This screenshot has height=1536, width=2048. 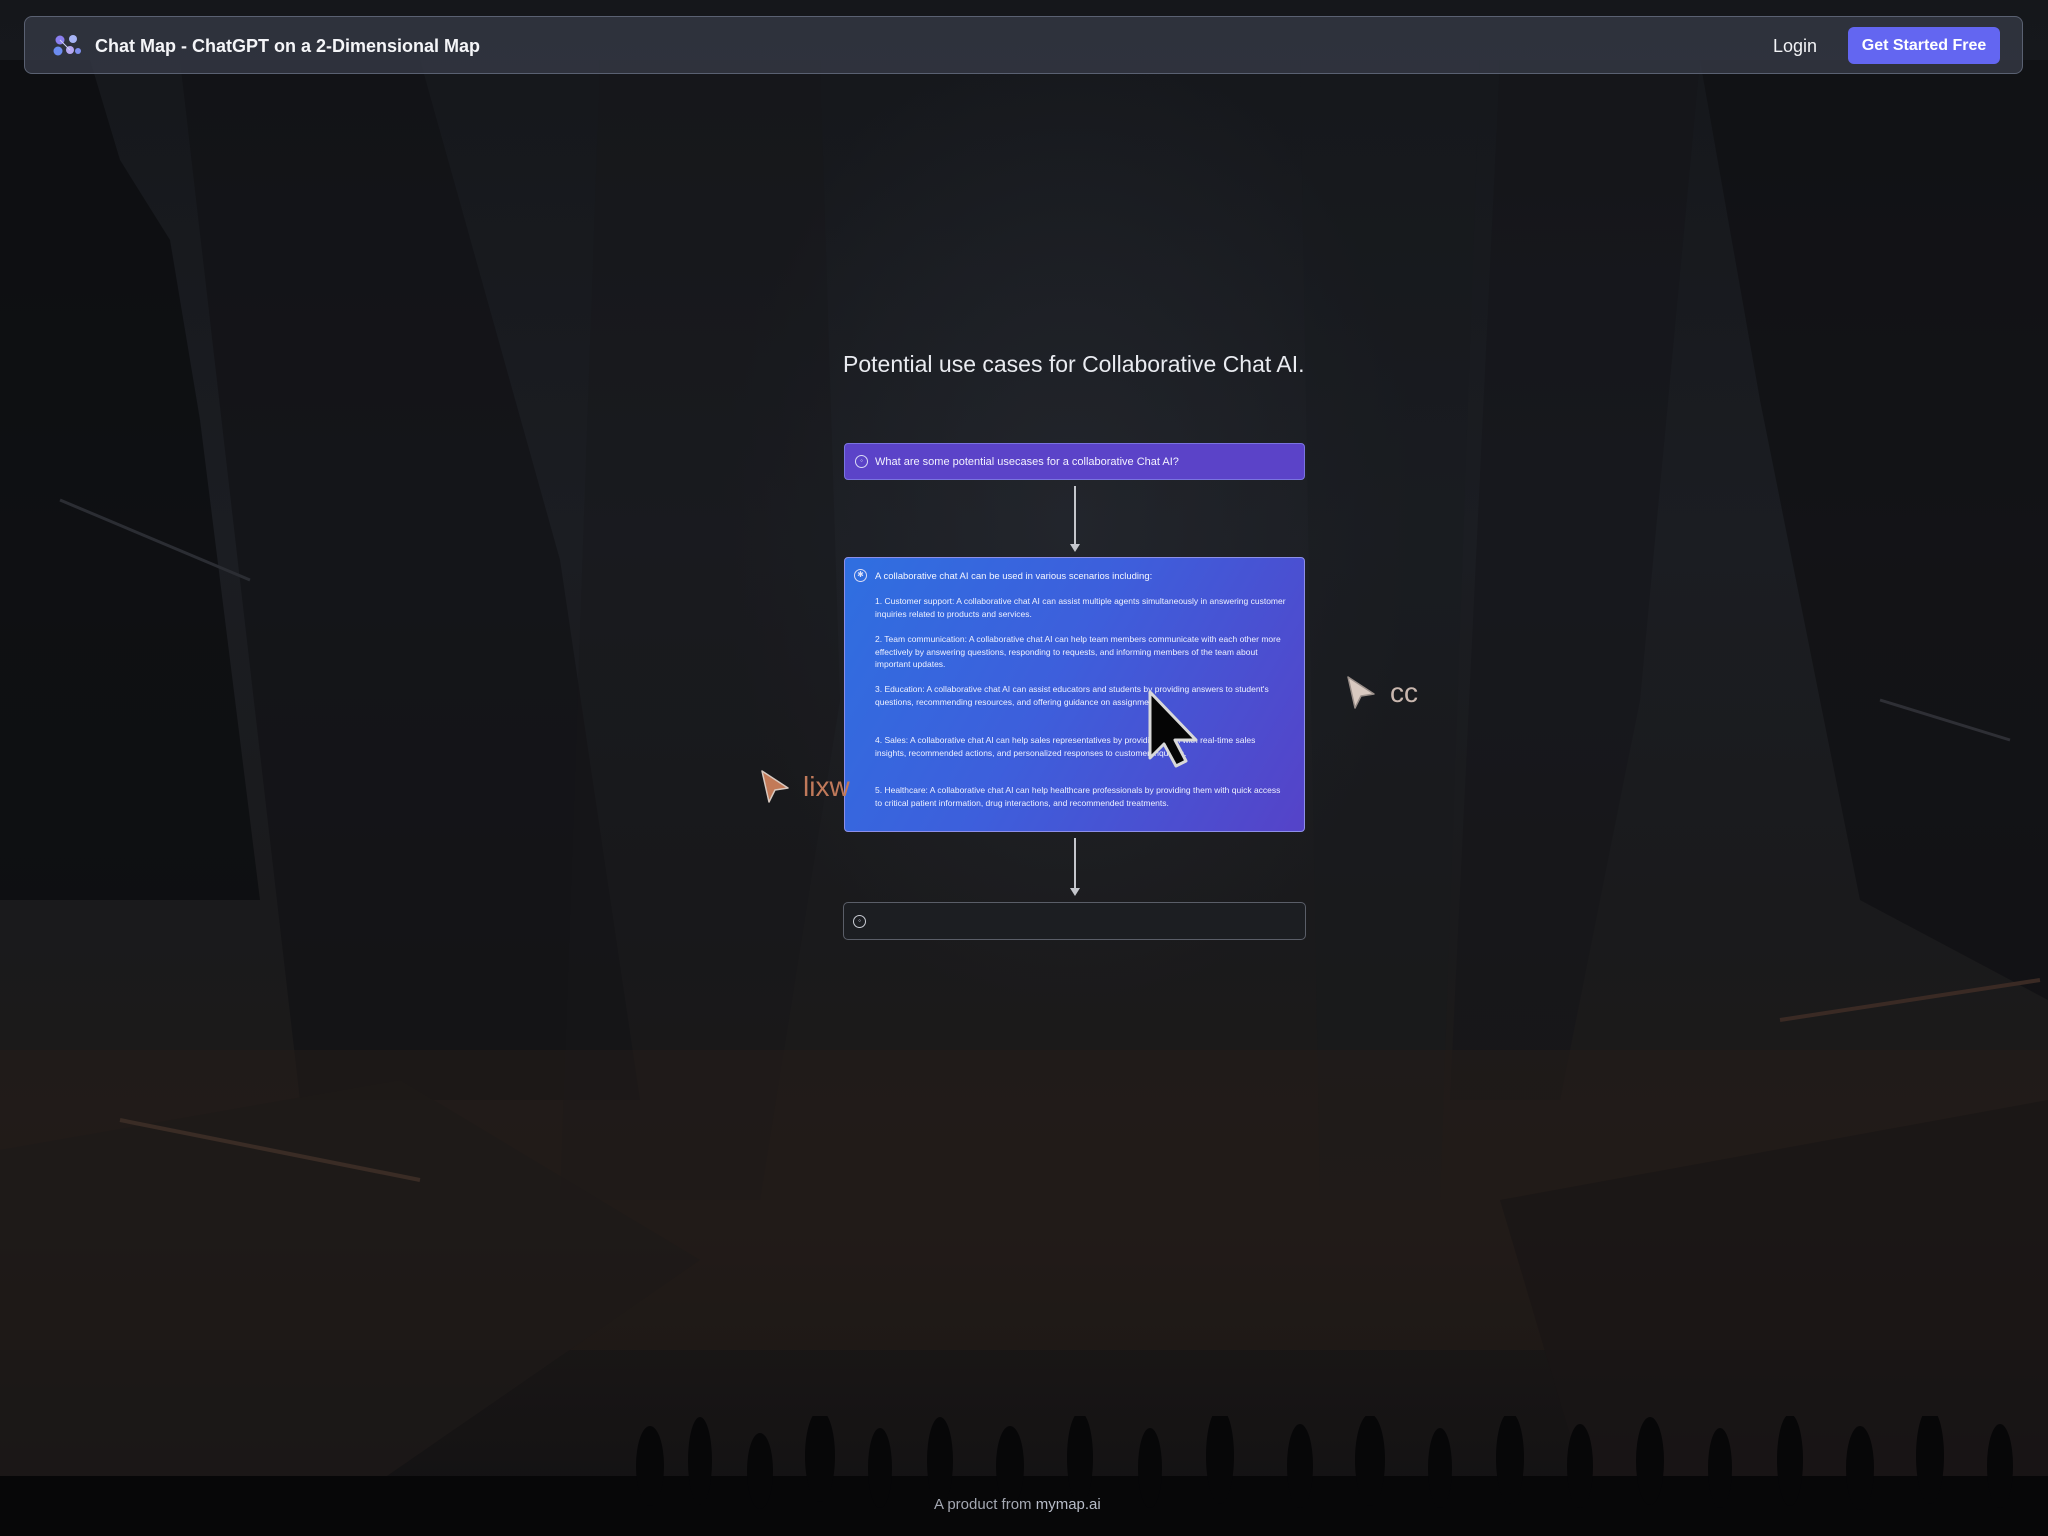 I want to click on footer-credit: A product from mymap.ai, so click(x=1017, y=1504).